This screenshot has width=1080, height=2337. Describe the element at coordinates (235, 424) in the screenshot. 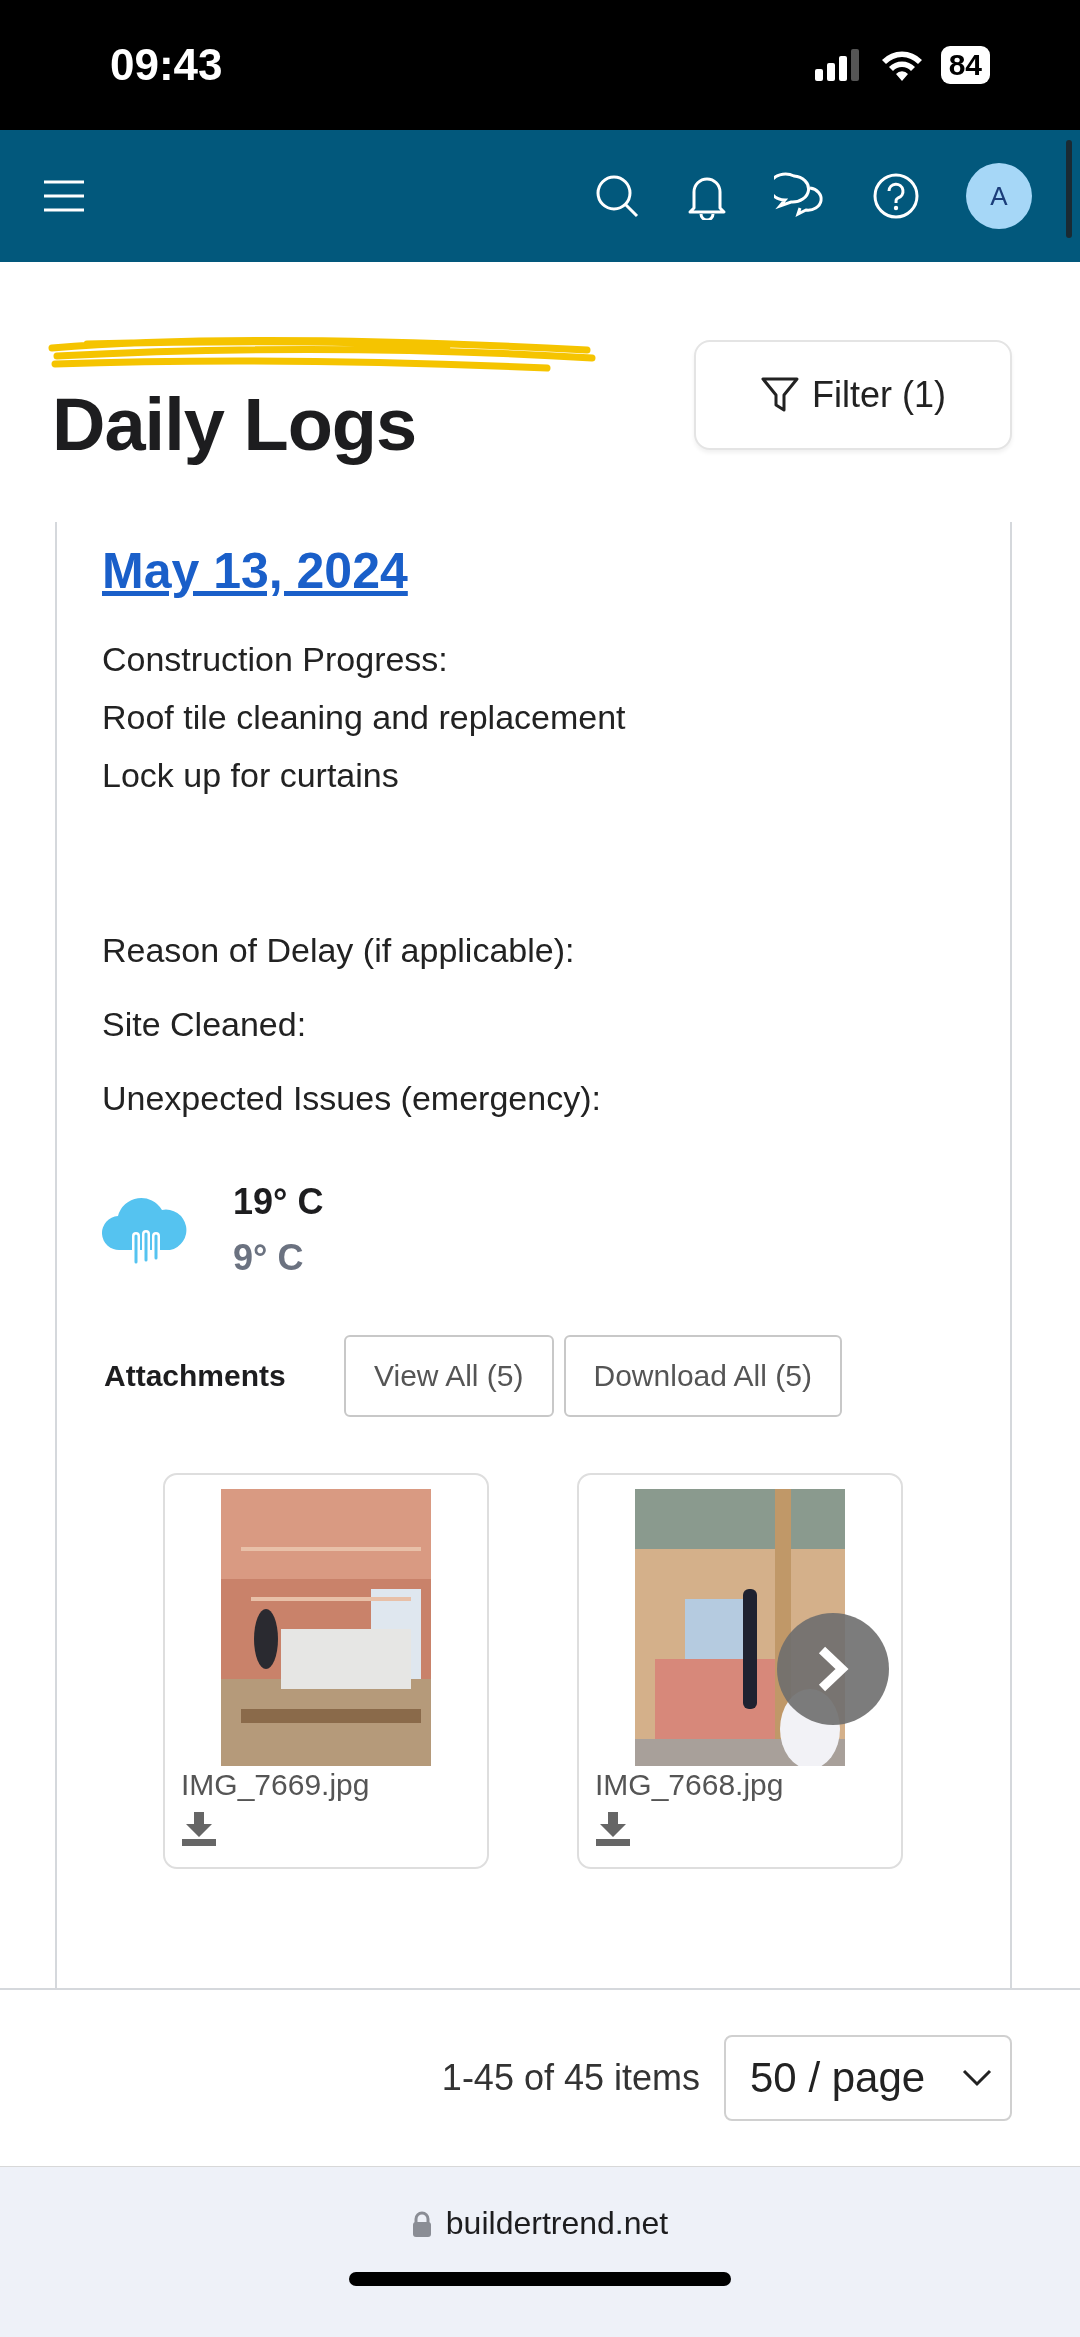

I see `page-title: Daily Logs` at that location.